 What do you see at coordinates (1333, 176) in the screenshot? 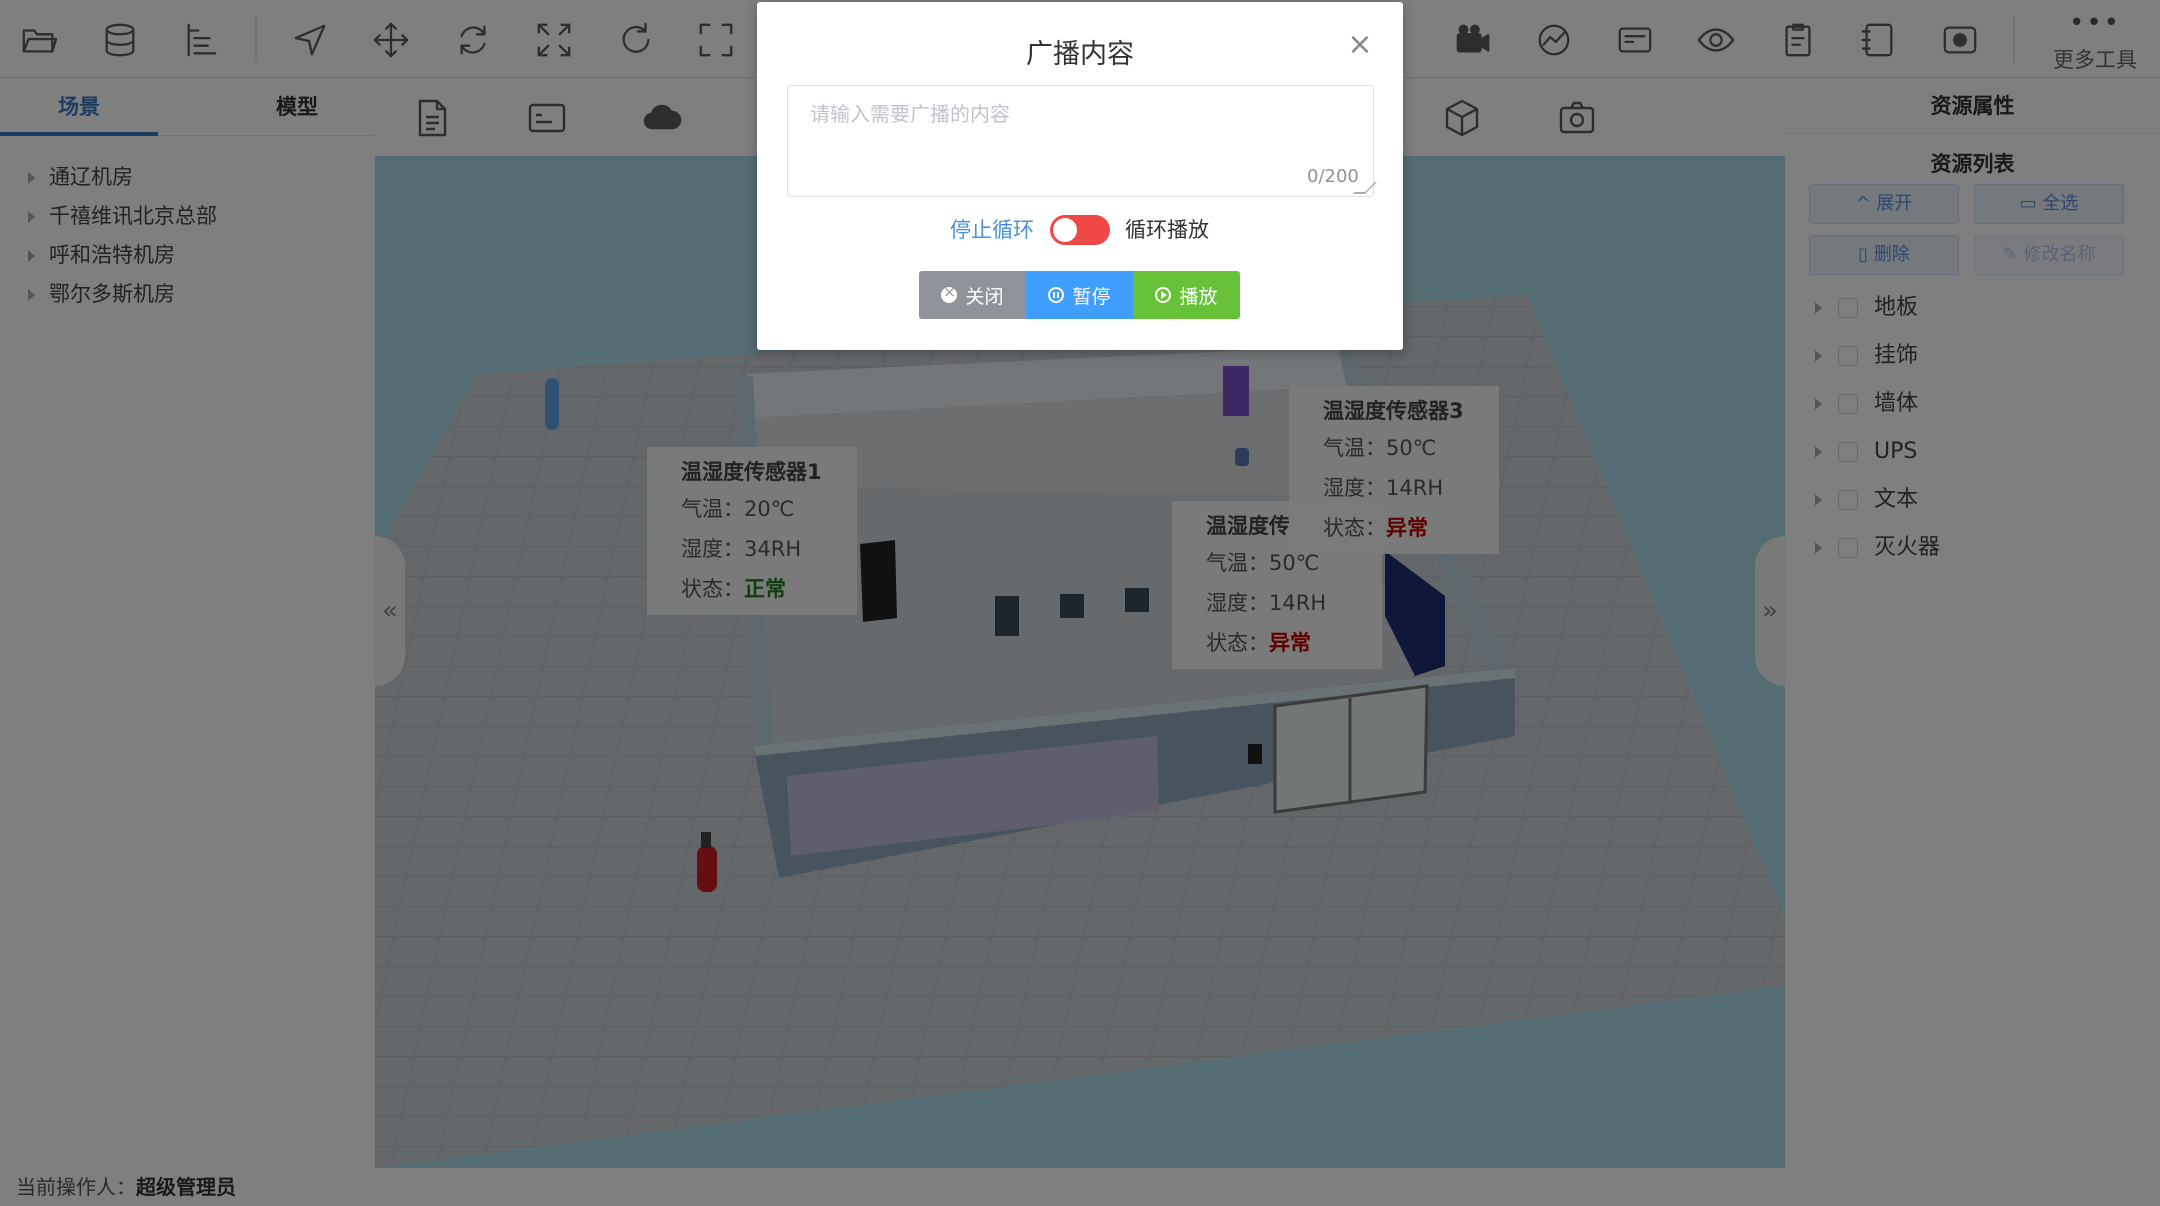
I see `char-count: 0/200` at bounding box center [1333, 176].